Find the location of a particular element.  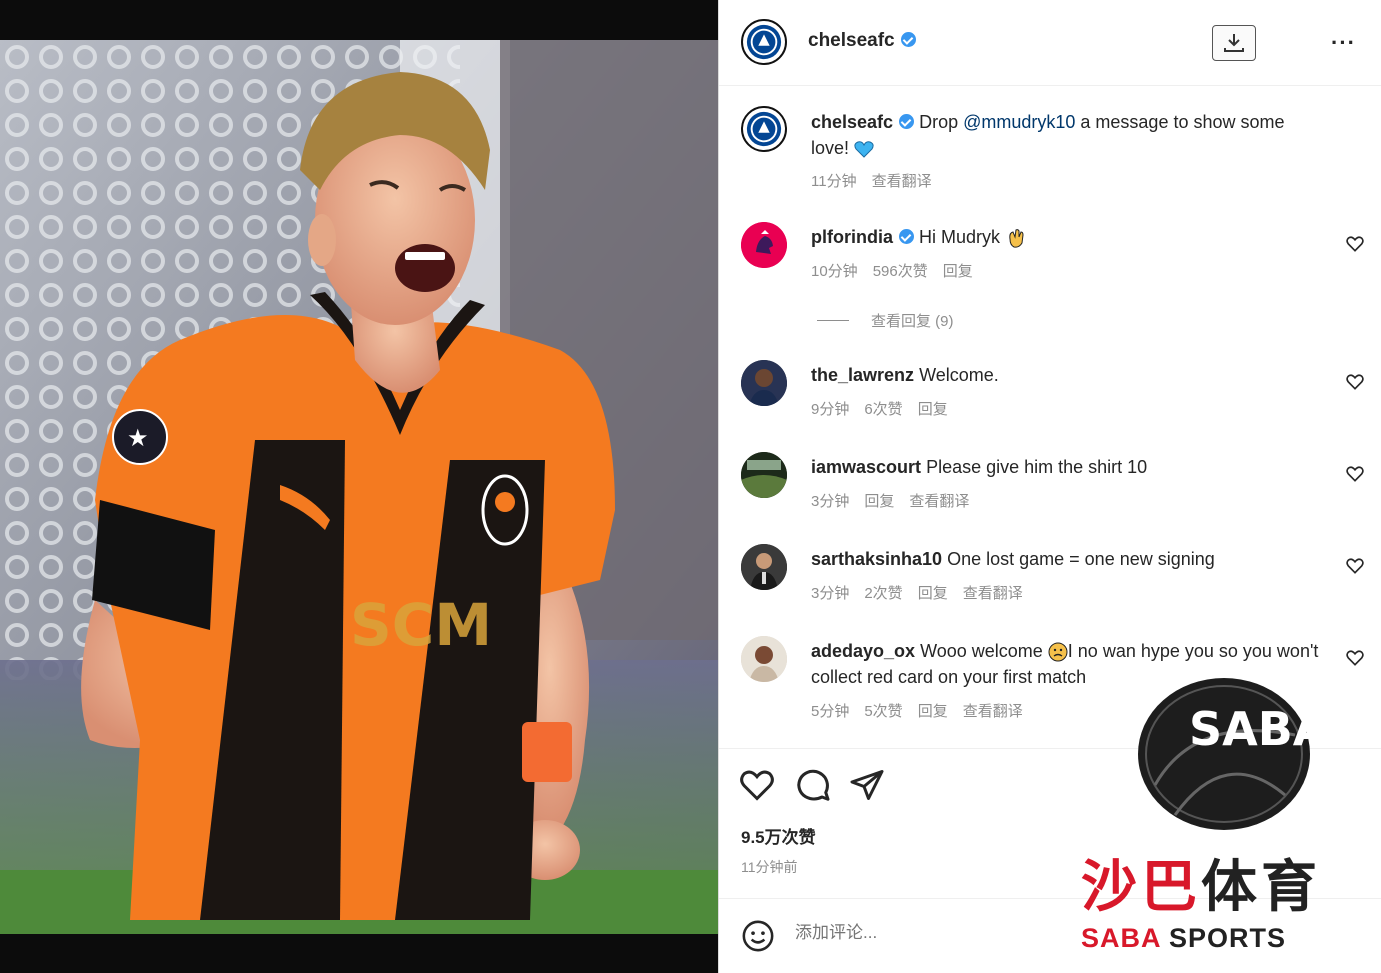

download-button is located at coordinates (1234, 43).